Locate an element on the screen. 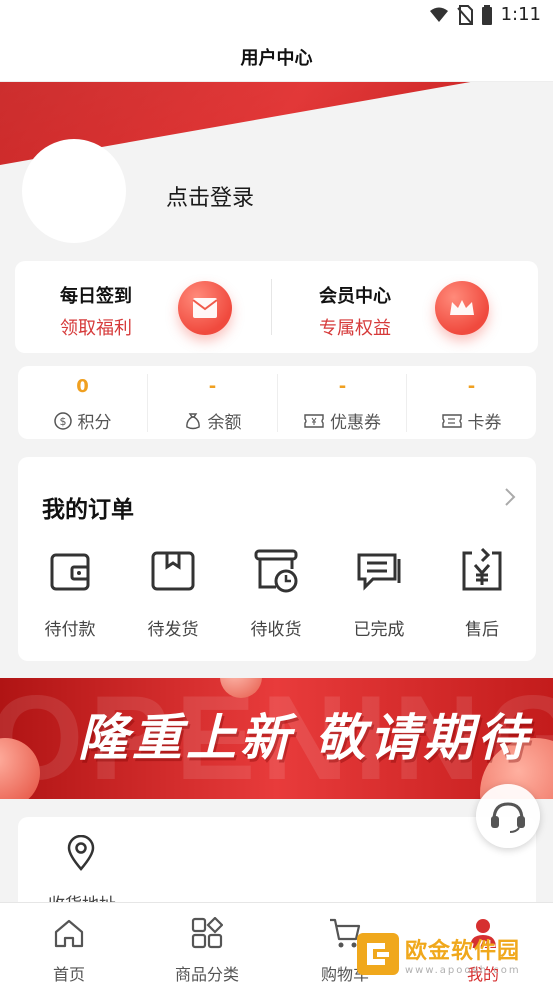 The width and height of the screenshot is (553, 983). tab-home: 首页 is located at coordinates (69, 943).